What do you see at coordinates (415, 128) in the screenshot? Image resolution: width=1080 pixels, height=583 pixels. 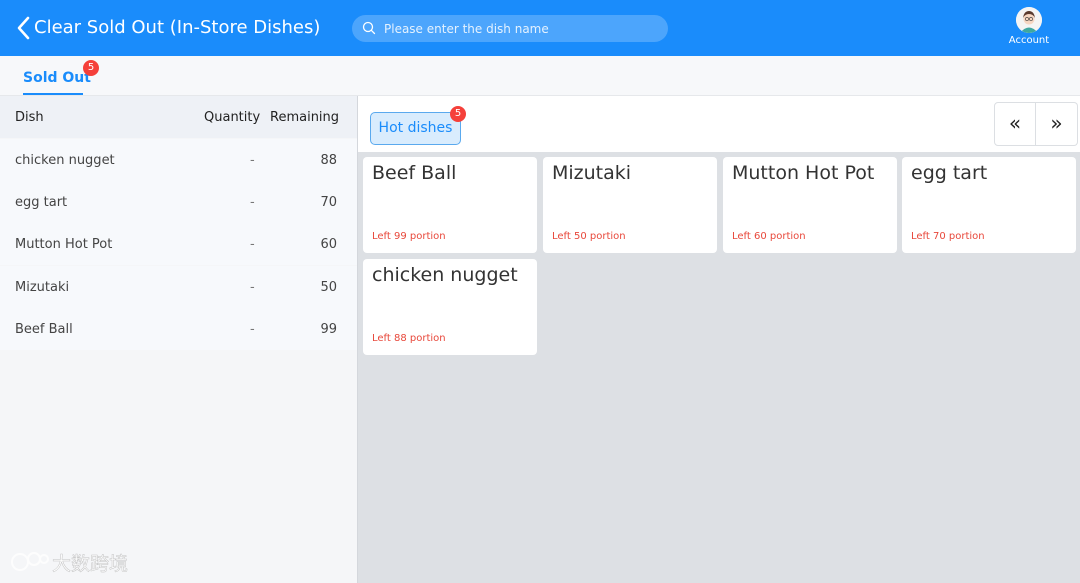 I see `category-hot-dishes: Hot dishes` at bounding box center [415, 128].